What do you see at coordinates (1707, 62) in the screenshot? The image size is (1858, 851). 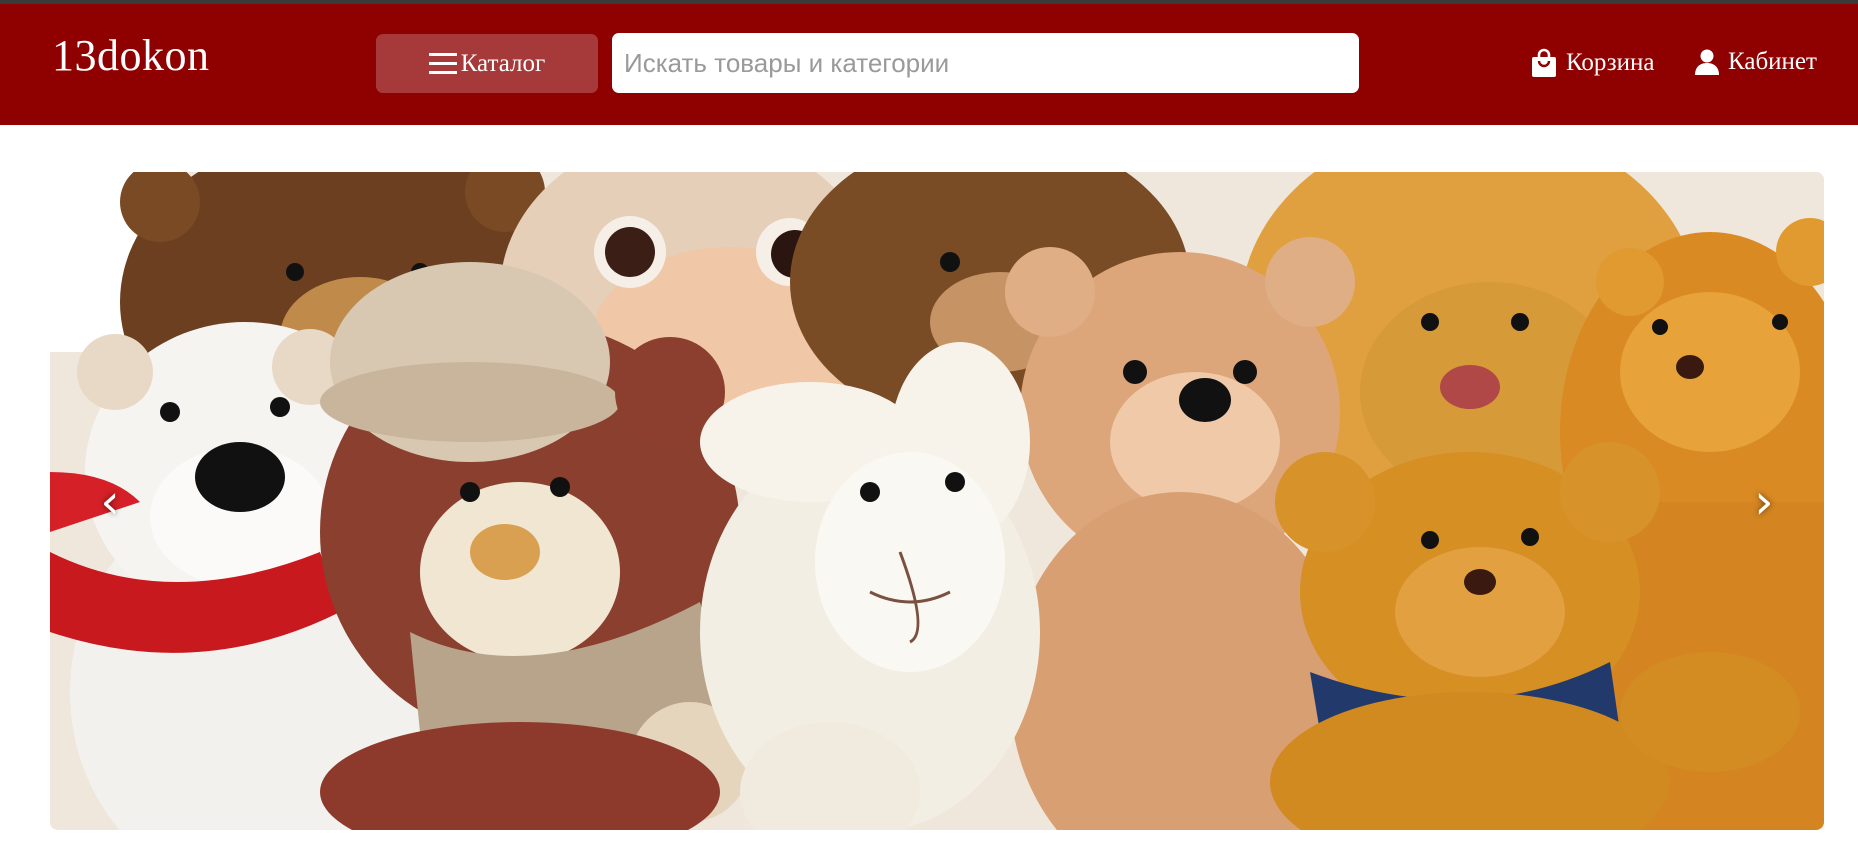 I see `user-icon` at bounding box center [1707, 62].